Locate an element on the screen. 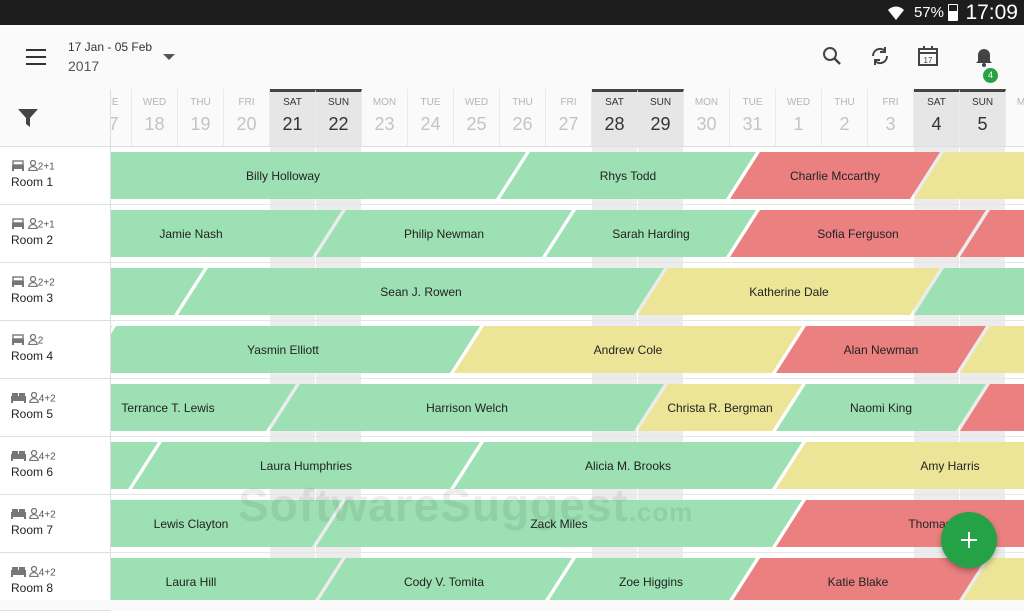 This screenshot has width=1024, height=611. date-range-year: 2017 is located at coordinates (84, 66).